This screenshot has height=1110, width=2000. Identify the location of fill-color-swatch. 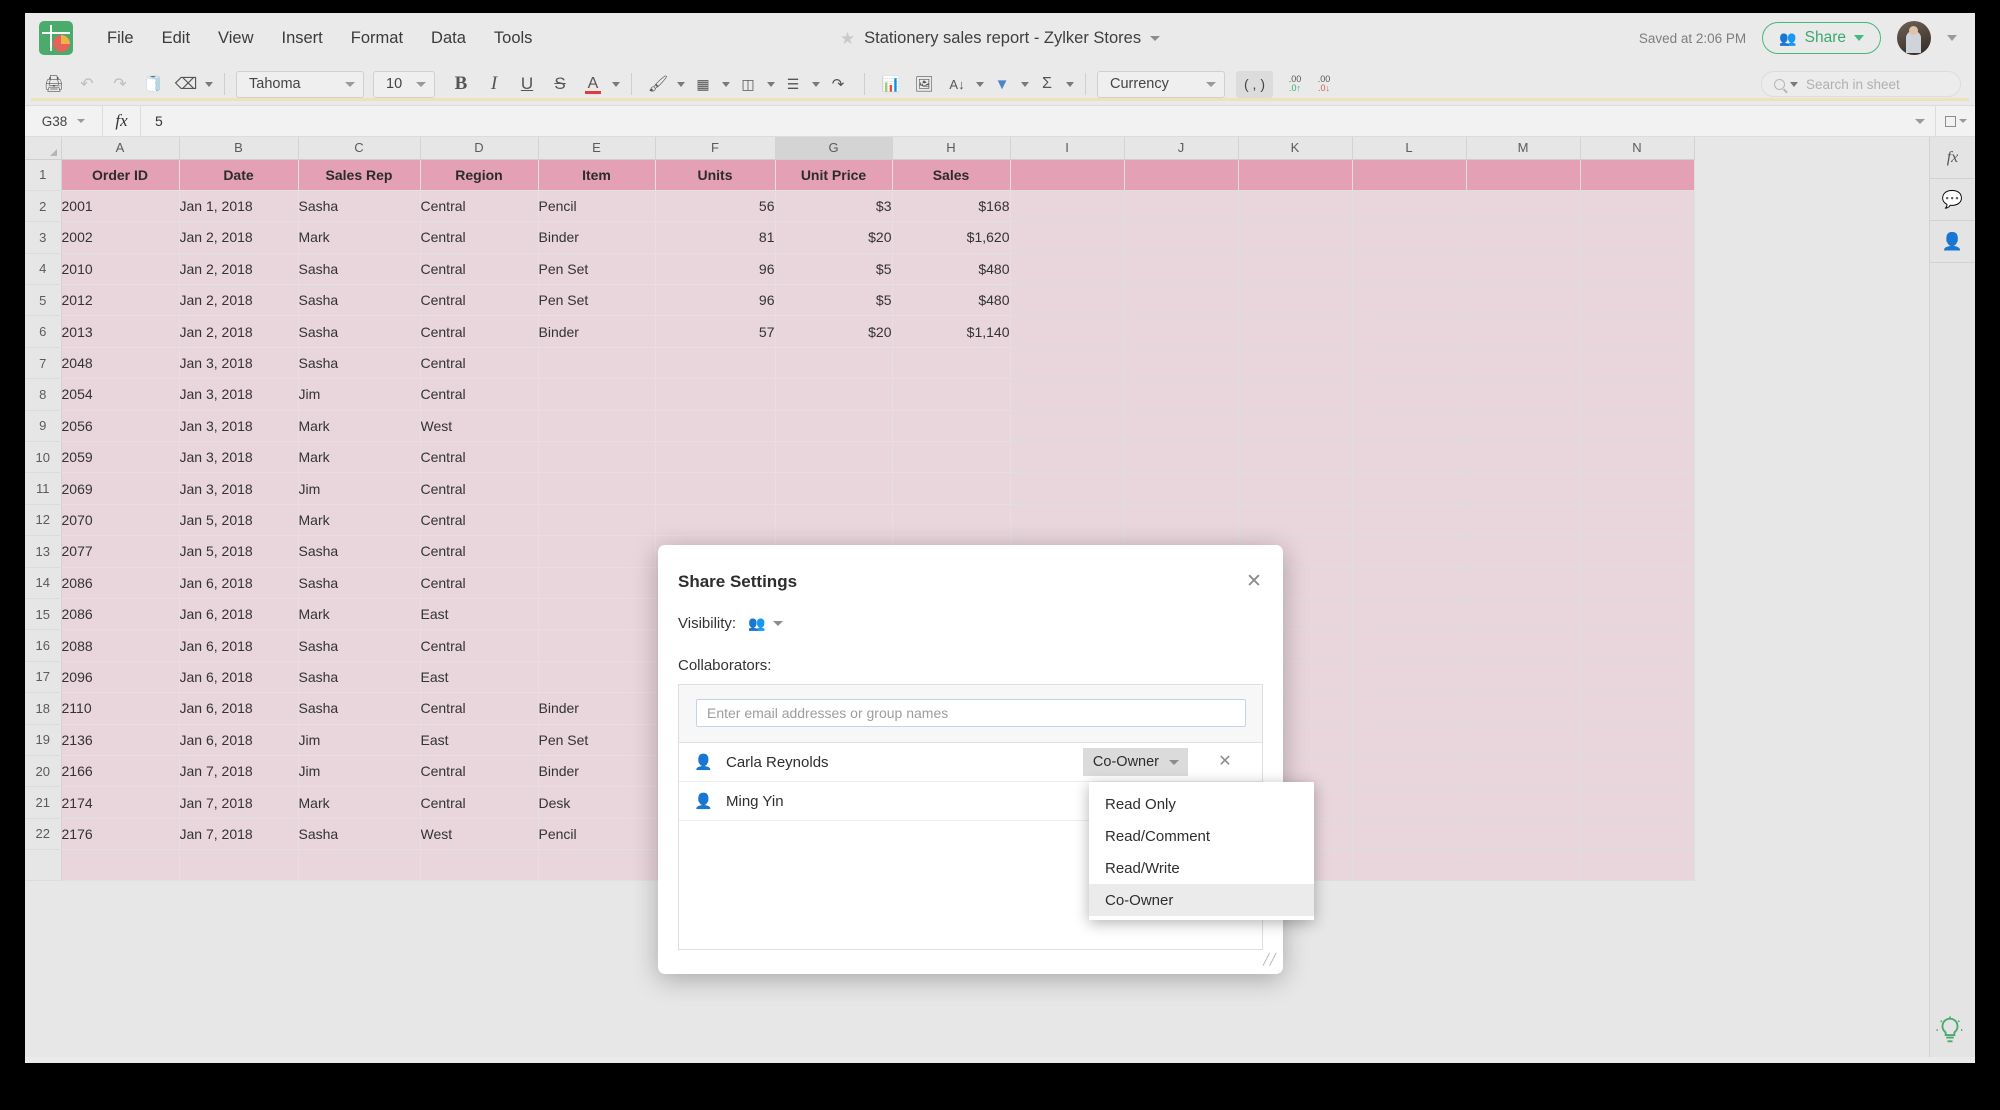
(1000, 99).